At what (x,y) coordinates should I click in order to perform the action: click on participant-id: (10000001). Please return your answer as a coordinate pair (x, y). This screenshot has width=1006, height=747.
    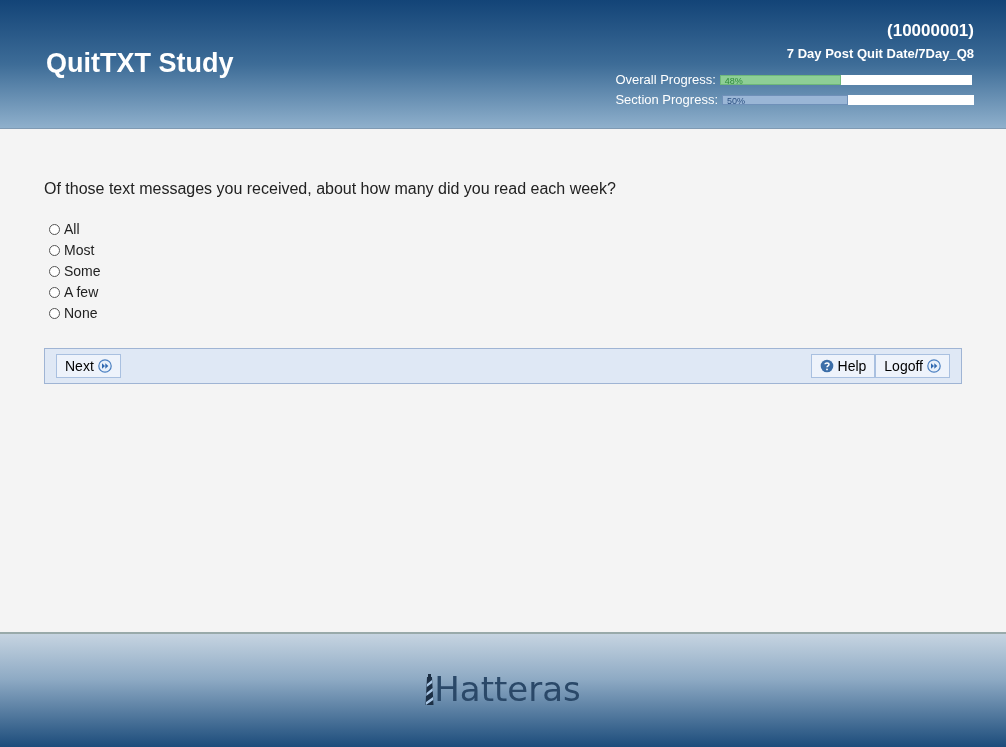
    Looking at the image, I should click on (930, 31).